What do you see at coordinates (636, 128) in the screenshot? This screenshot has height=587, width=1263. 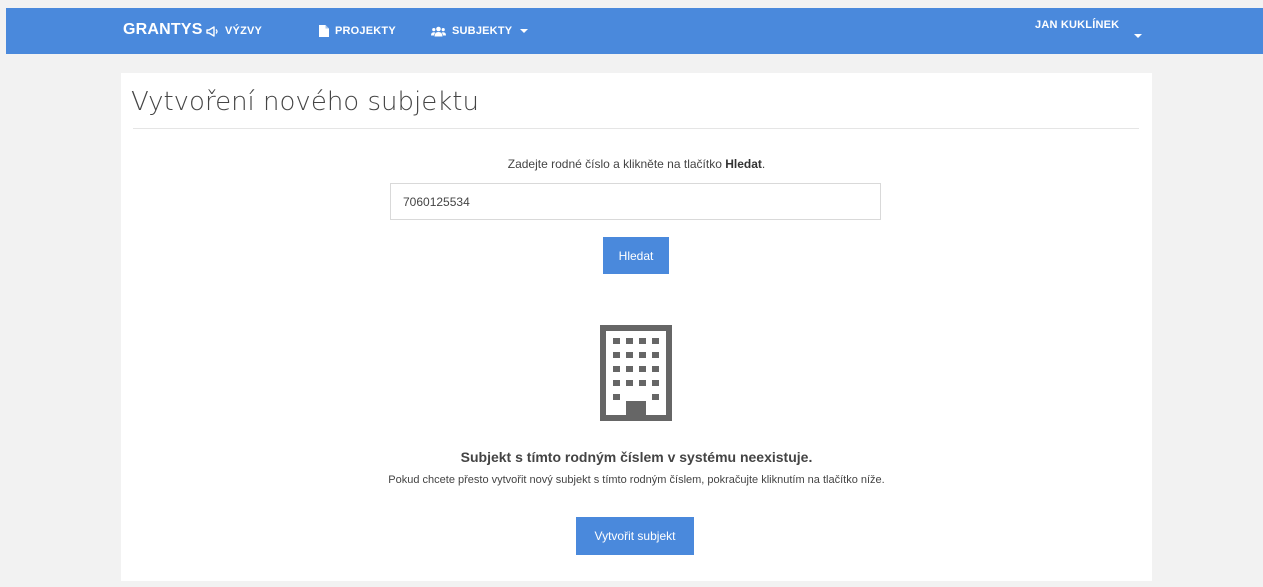 I see `title-divider` at bounding box center [636, 128].